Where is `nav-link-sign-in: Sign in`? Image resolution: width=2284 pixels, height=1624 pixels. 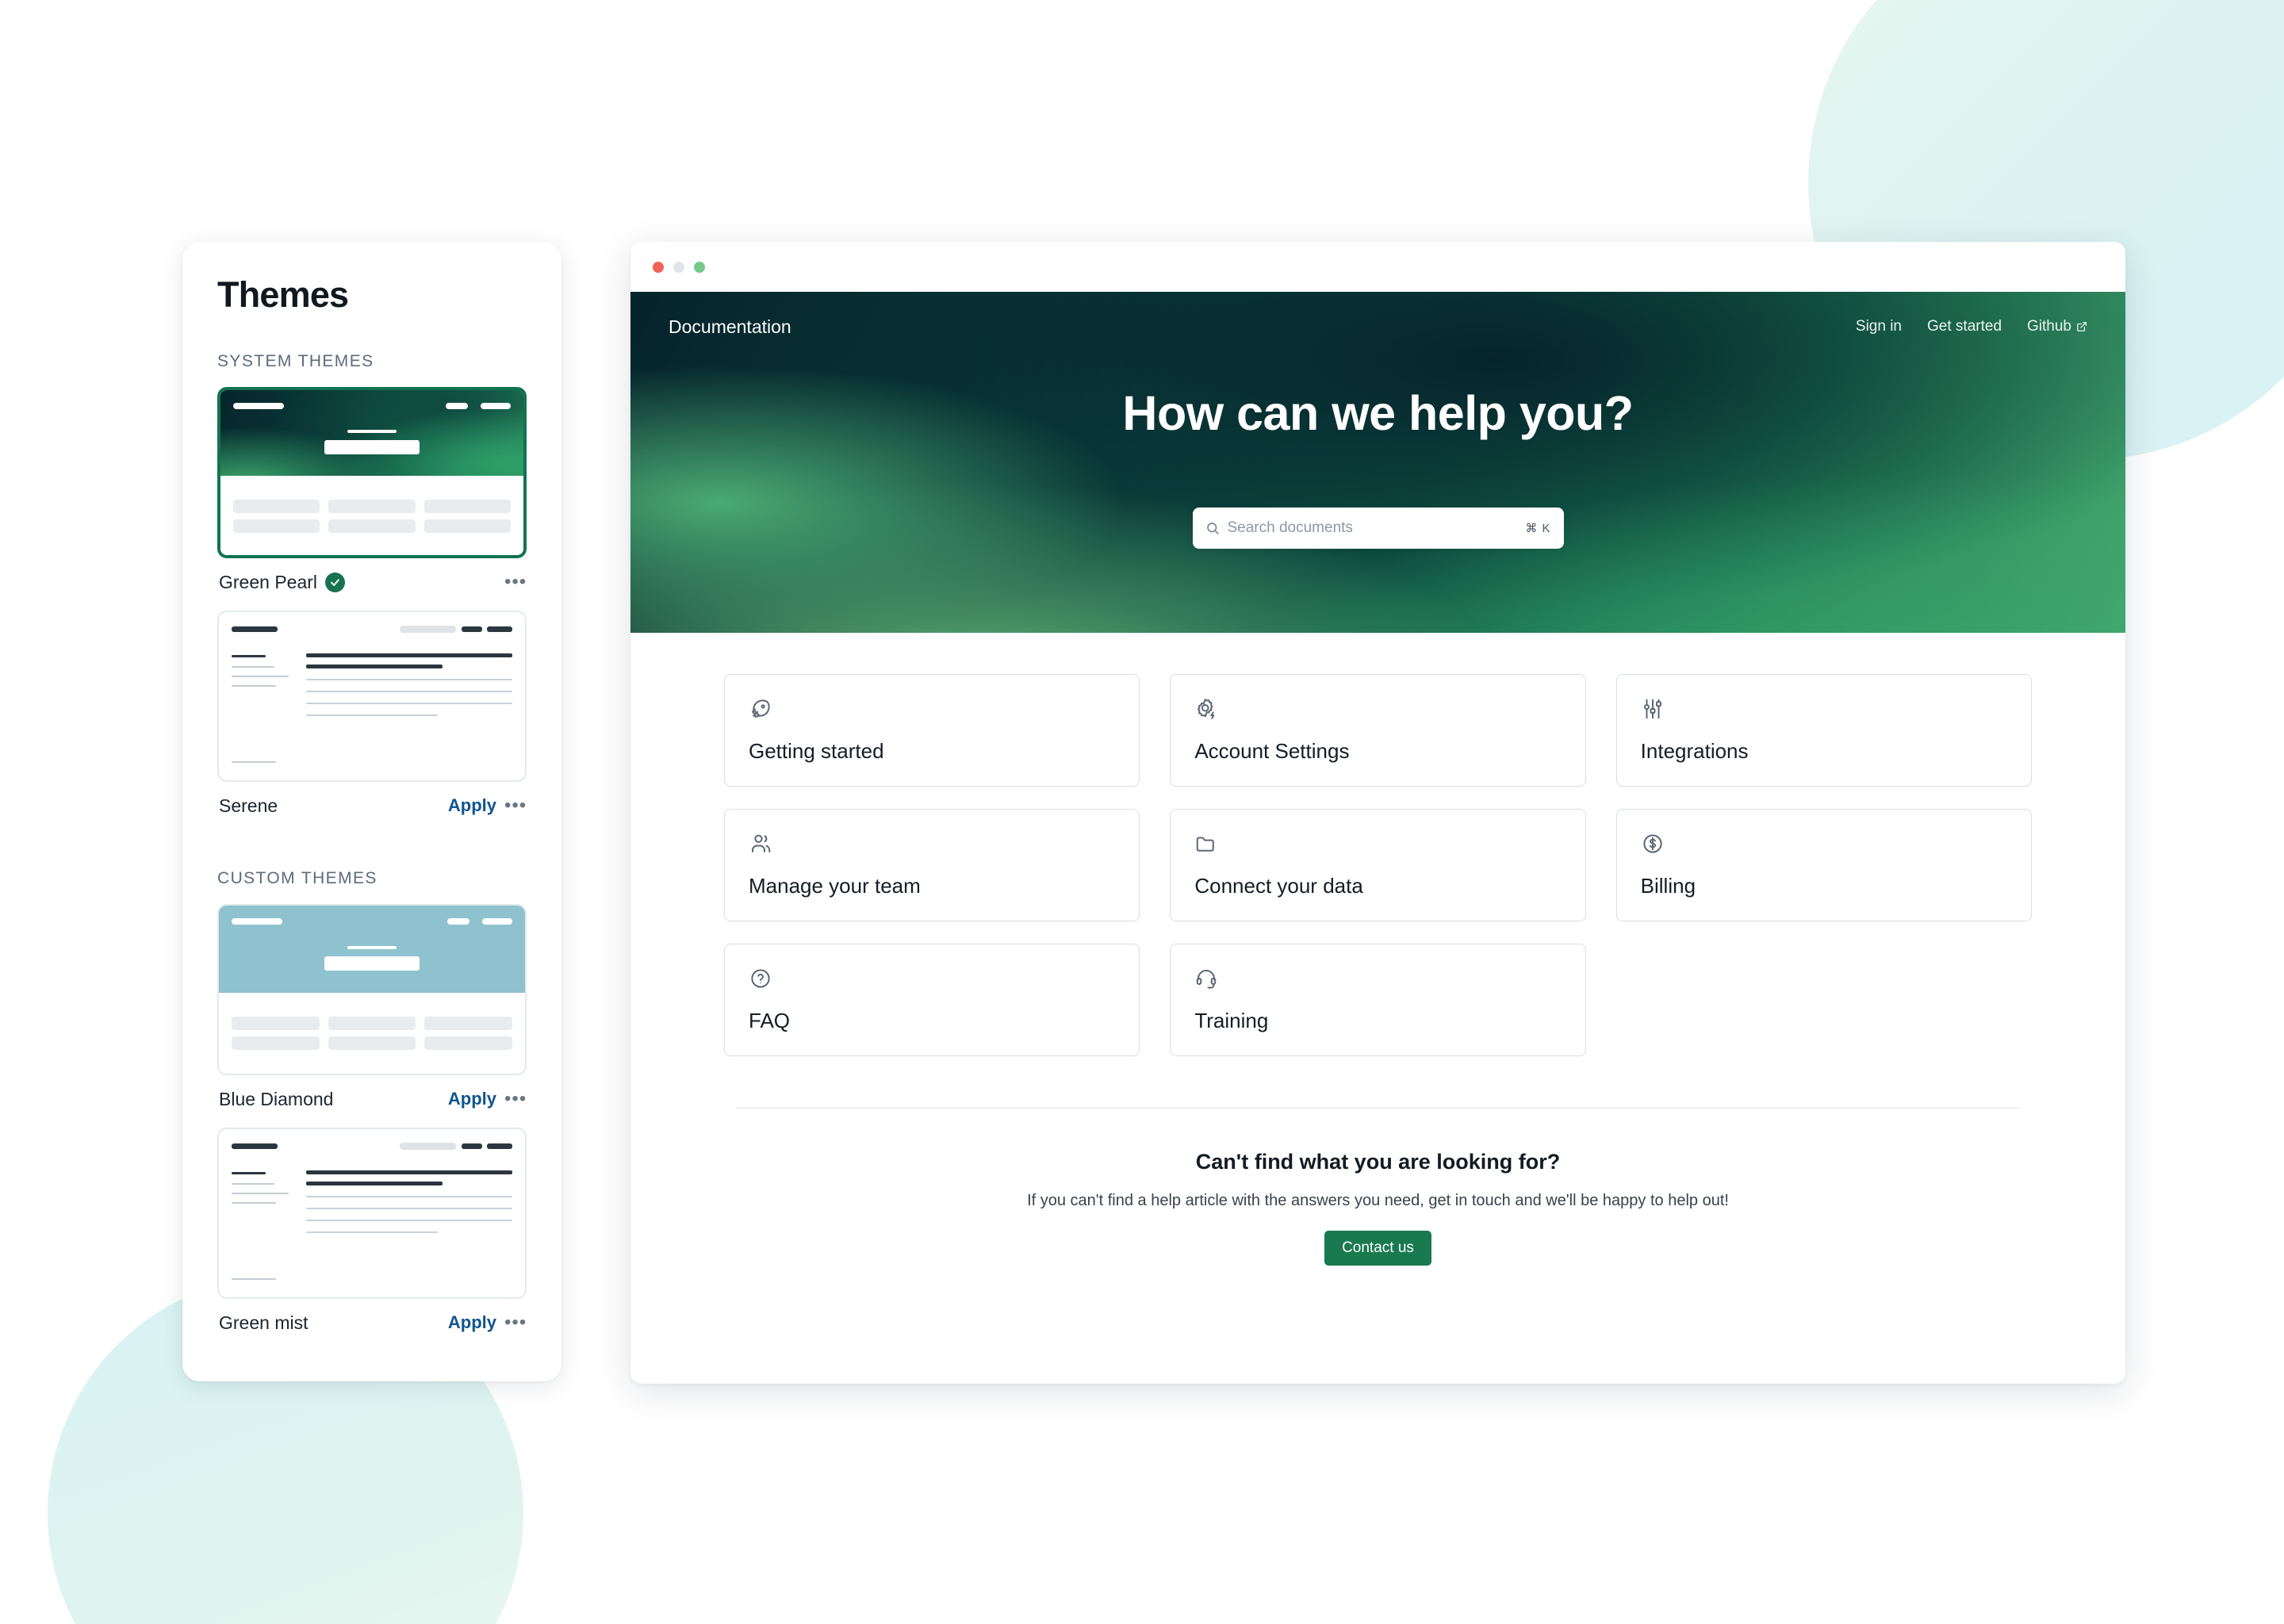 nav-link-sign-in: Sign in is located at coordinates (1879, 326).